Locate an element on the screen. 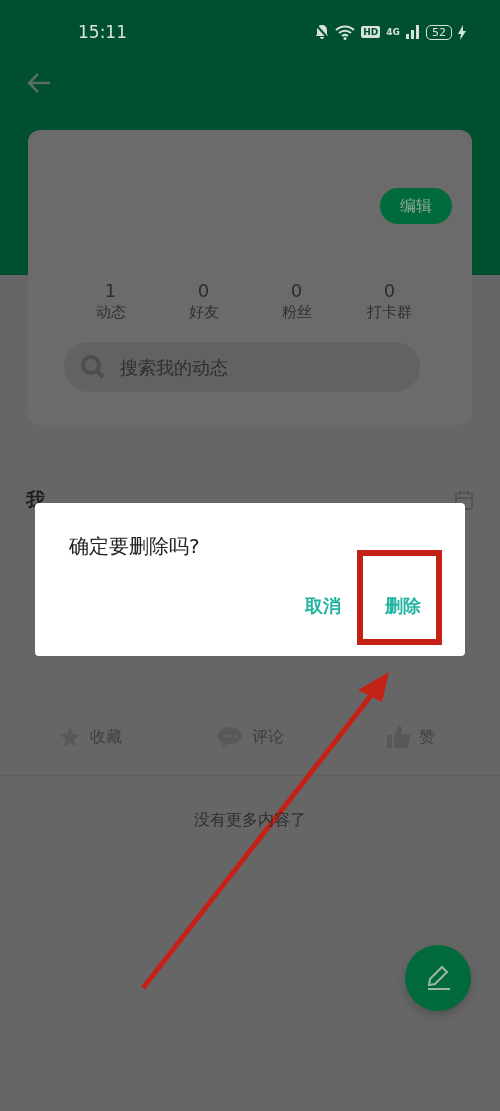 The height and width of the screenshot is (1111, 500). no-more-content-text: 没有更多内容了 is located at coordinates (250, 820).